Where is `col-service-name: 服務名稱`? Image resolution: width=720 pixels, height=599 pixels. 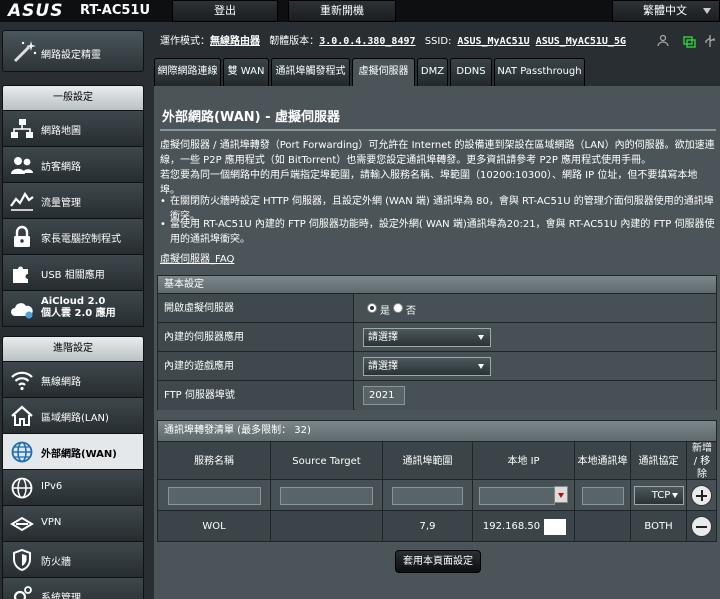 col-service-name: 服務名稱 is located at coordinates (214, 461).